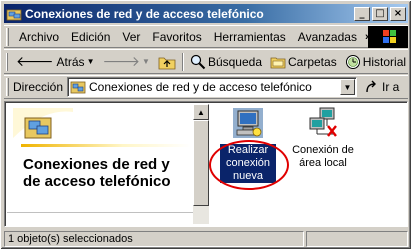 This screenshot has width=412, height=250. I want to click on menu-edicion: Edición, so click(90, 37).